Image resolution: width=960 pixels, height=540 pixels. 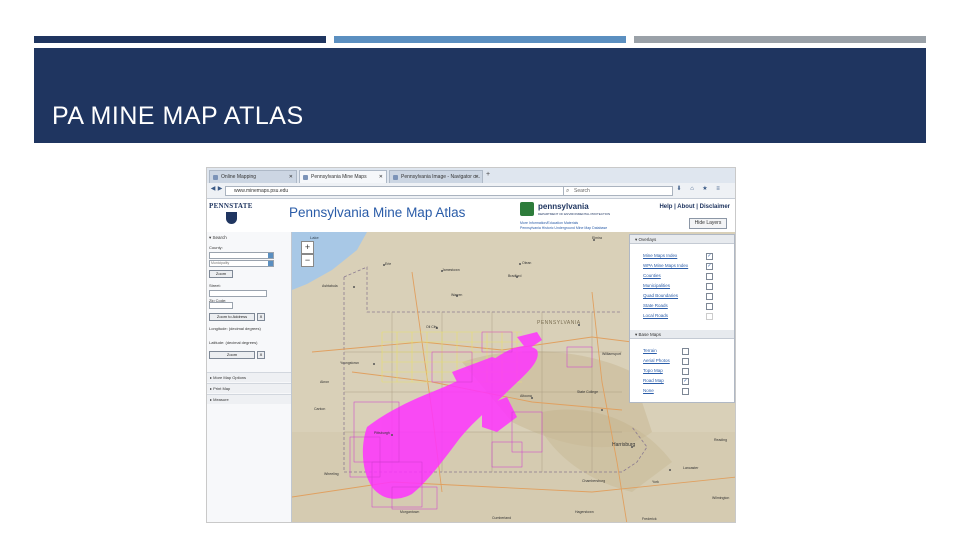 I want to click on address-bar: www.minemaps.psu.edu, so click(x=397, y=191).